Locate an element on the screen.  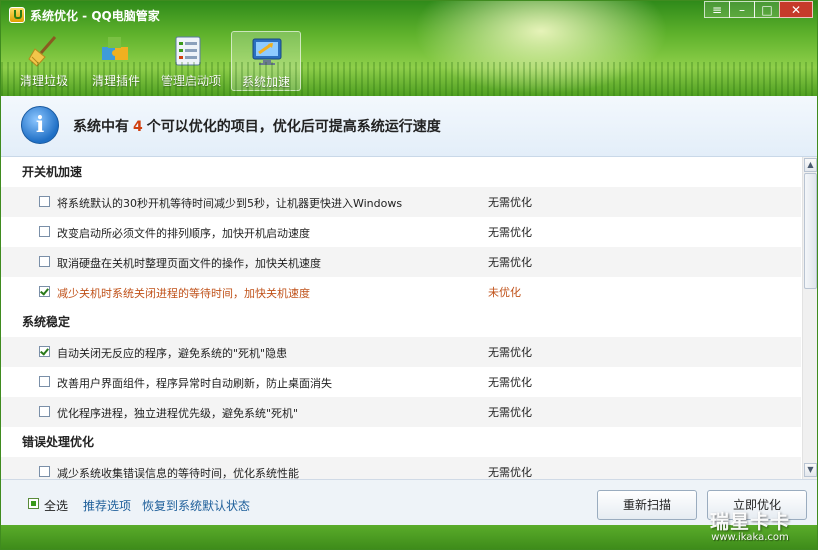
list-item: 自动关闭无反应的程序，避免系统的"死机"隐患 无需优化 is located at coordinates (401, 352).